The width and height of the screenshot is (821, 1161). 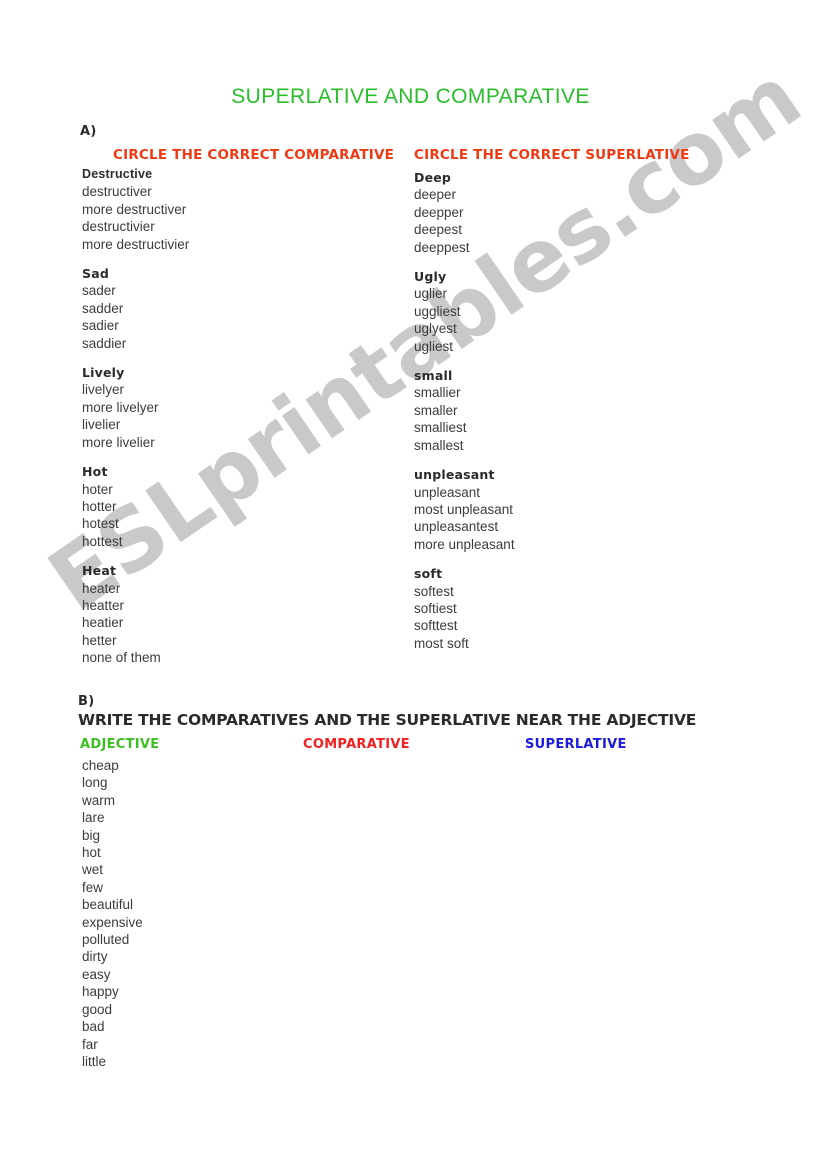 What do you see at coordinates (576, 744) in the screenshot?
I see `column-header-superlative: SUPERLATIVE` at bounding box center [576, 744].